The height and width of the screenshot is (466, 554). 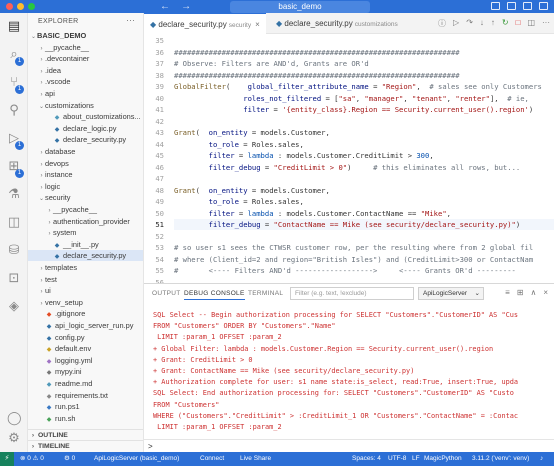 What do you see at coordinates (85, 325) in the screenshot?
I see `file-item: ◆ api_logic_server_run.py` at bounding box center [85, 325].